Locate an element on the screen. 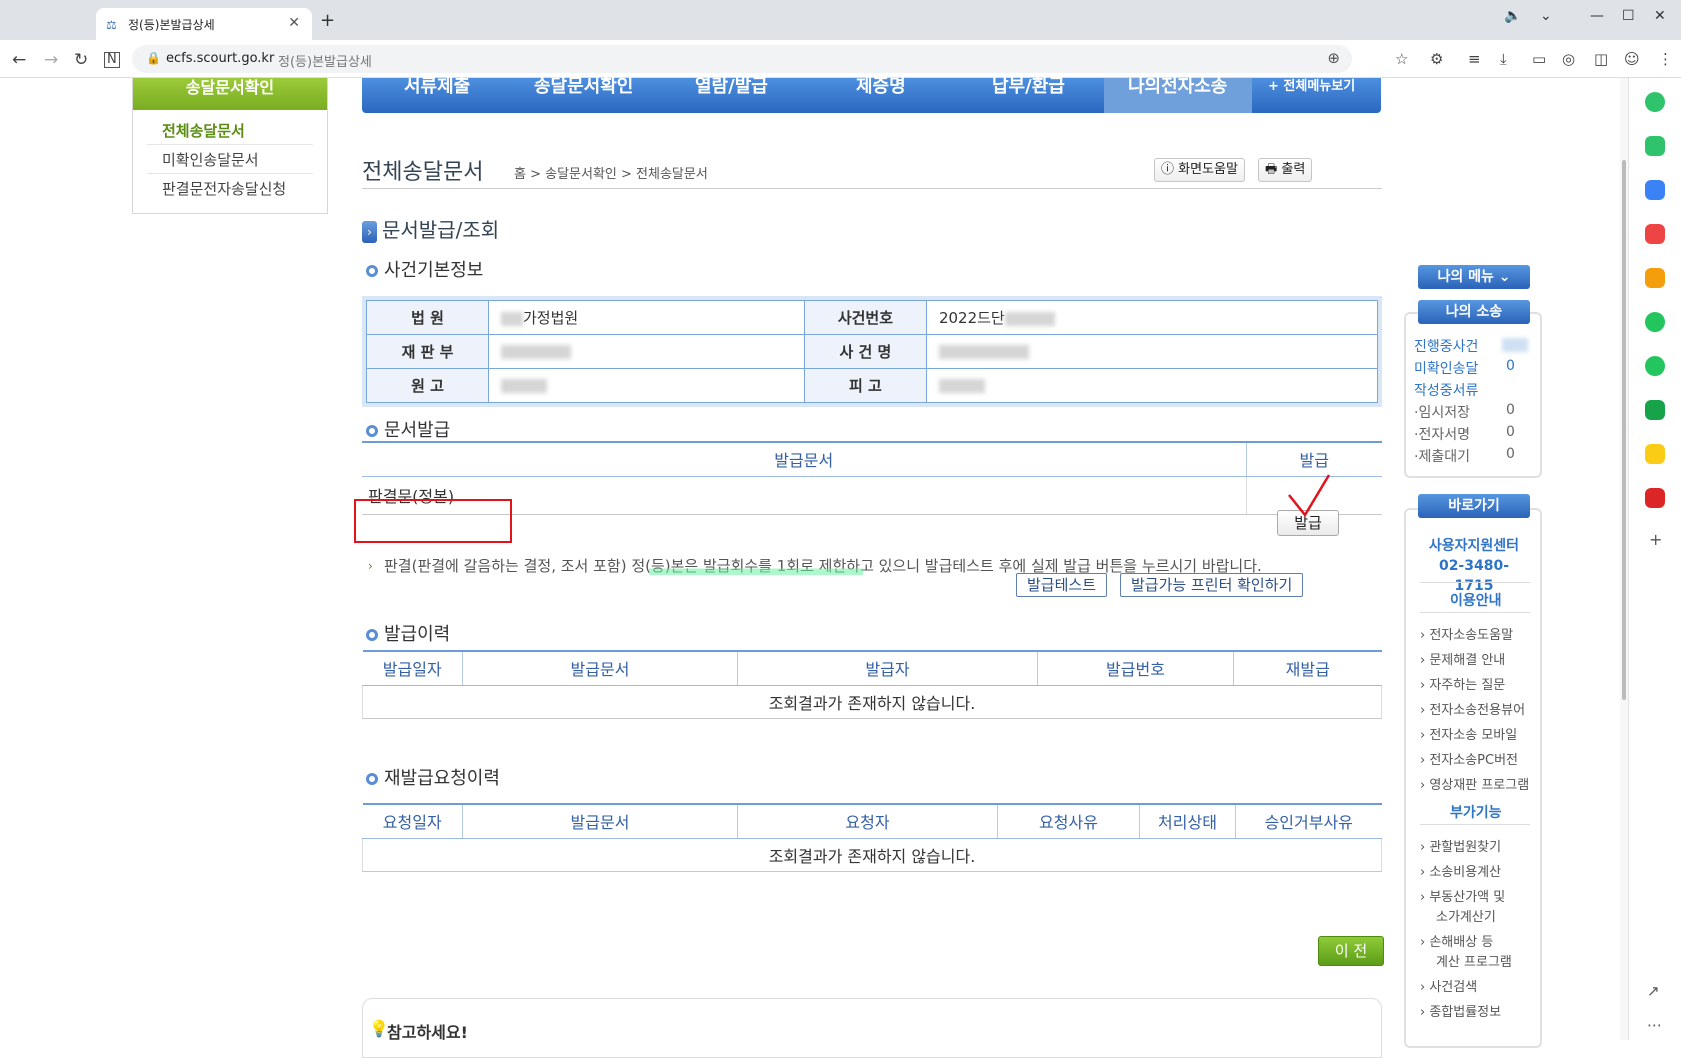 The height and width of the screenshot is (1058, 1681). case-info-table: 법 원 가정법원 사건번호 2022드단 재 판 부 사 건 명 원 고 피 고 is located at coordinates (872, 351).